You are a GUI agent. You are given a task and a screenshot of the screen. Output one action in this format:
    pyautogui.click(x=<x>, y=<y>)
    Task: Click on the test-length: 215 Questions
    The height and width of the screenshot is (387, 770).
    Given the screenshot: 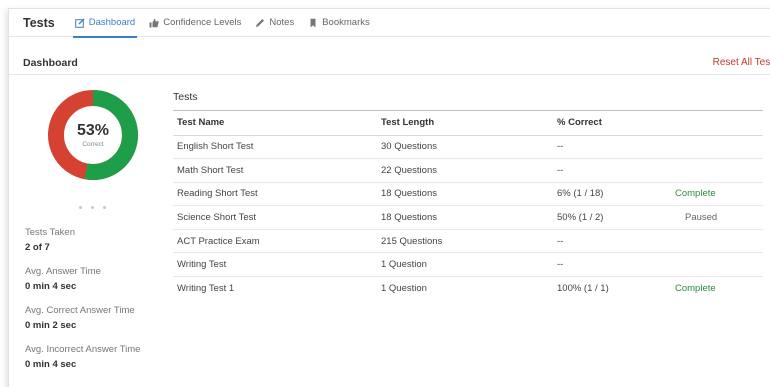 What is the action you would take?
    pyautogui.click(x=465, y=241)
    